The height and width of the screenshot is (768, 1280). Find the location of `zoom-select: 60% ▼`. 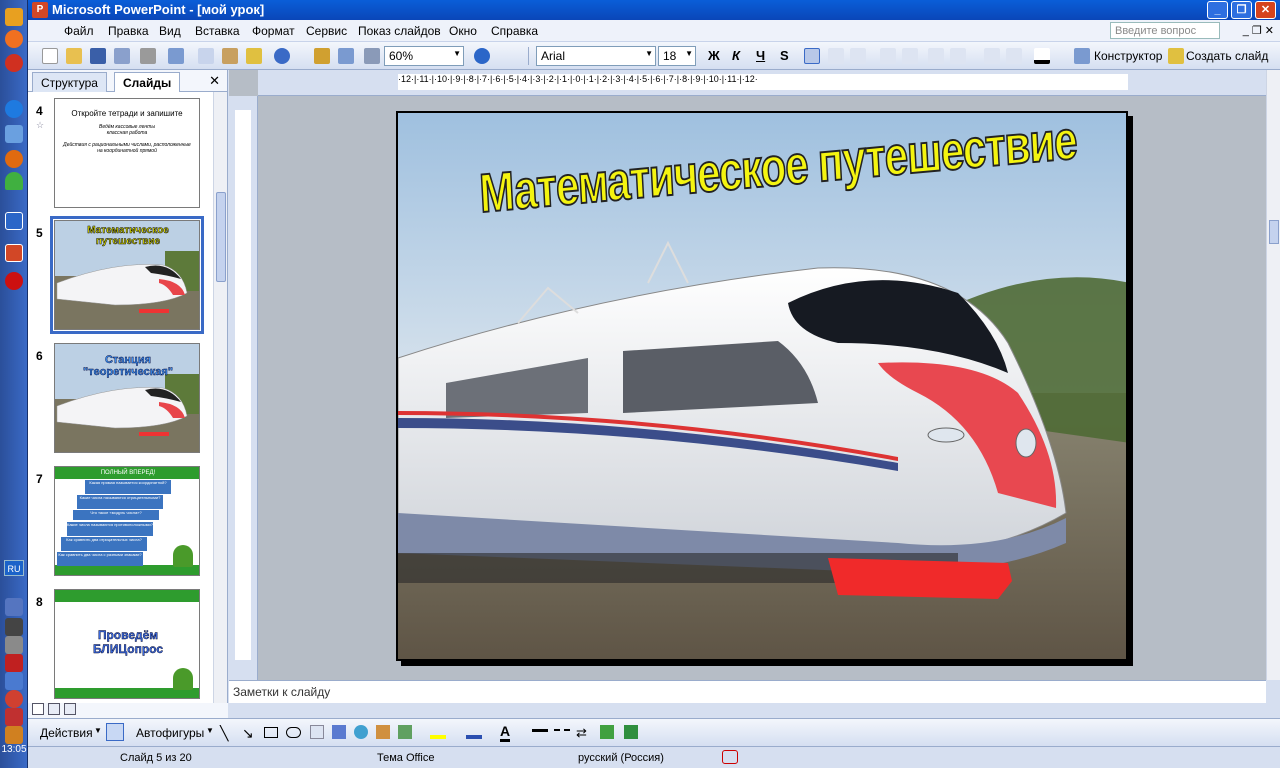

zoom-select: 60% ▼ is located at coordinates (424, 56).